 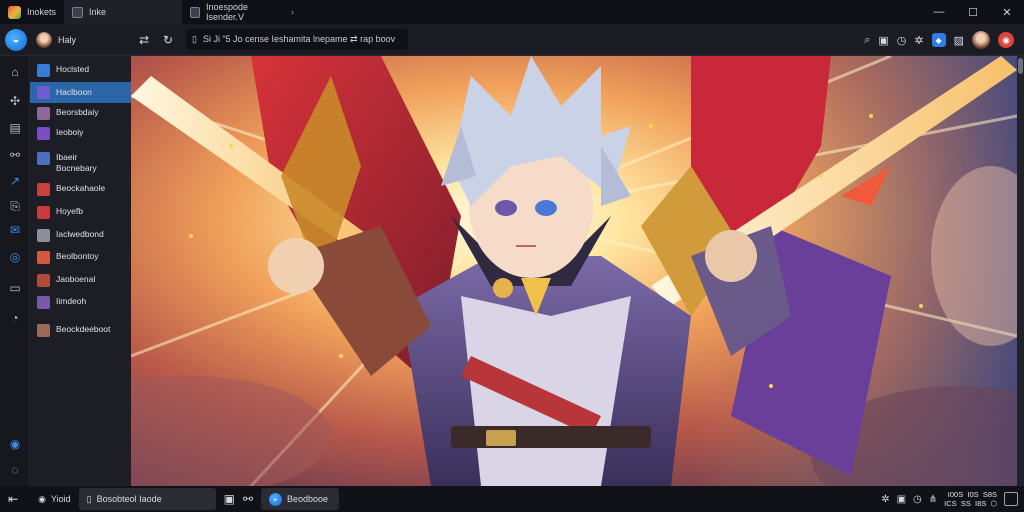 I want to click on sidebar-item: Ibaeir Bocnebary, so click(x=75, y=163).